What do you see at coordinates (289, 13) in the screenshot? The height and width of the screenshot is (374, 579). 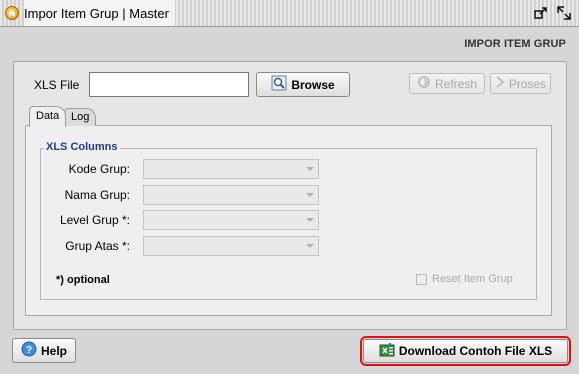 I see `window-titlebar: Impor Item Grup | Master` at bounding box center [289, 13].